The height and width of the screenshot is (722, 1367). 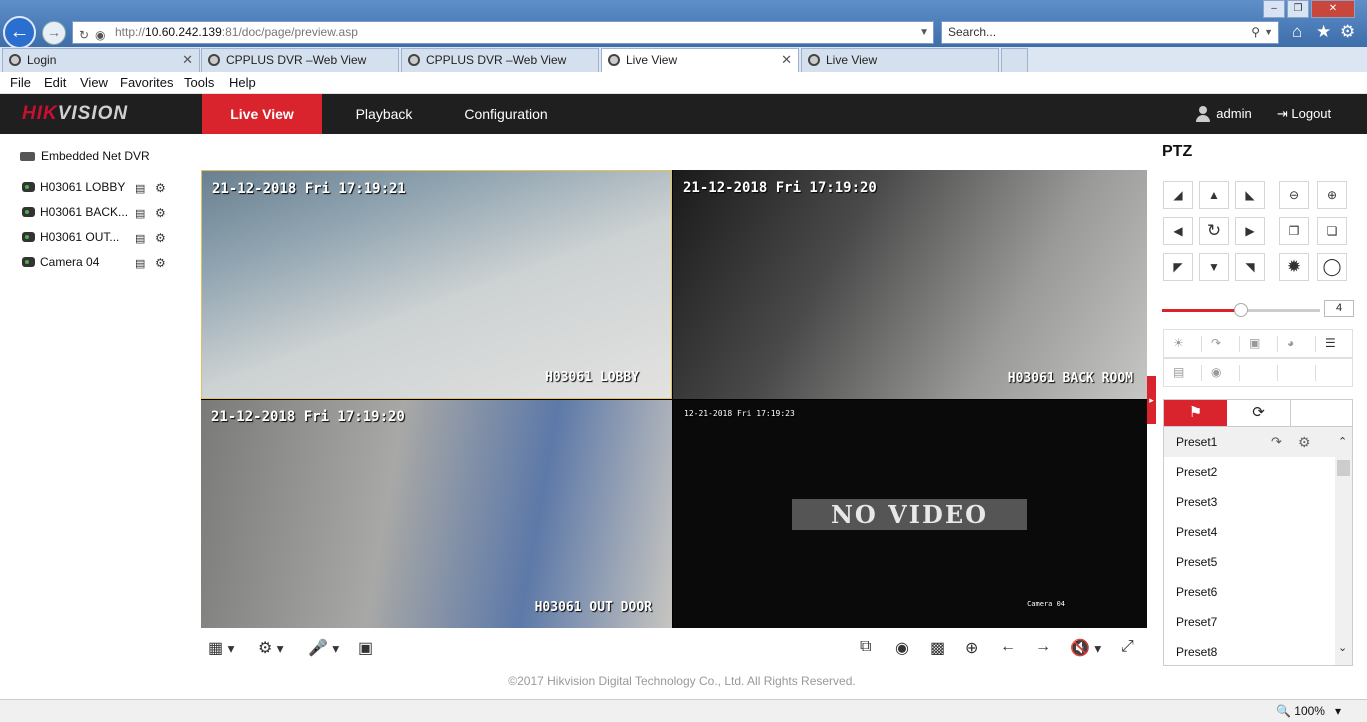 I want to click on home-icon: ⌂, so click(x=1297, y=32).